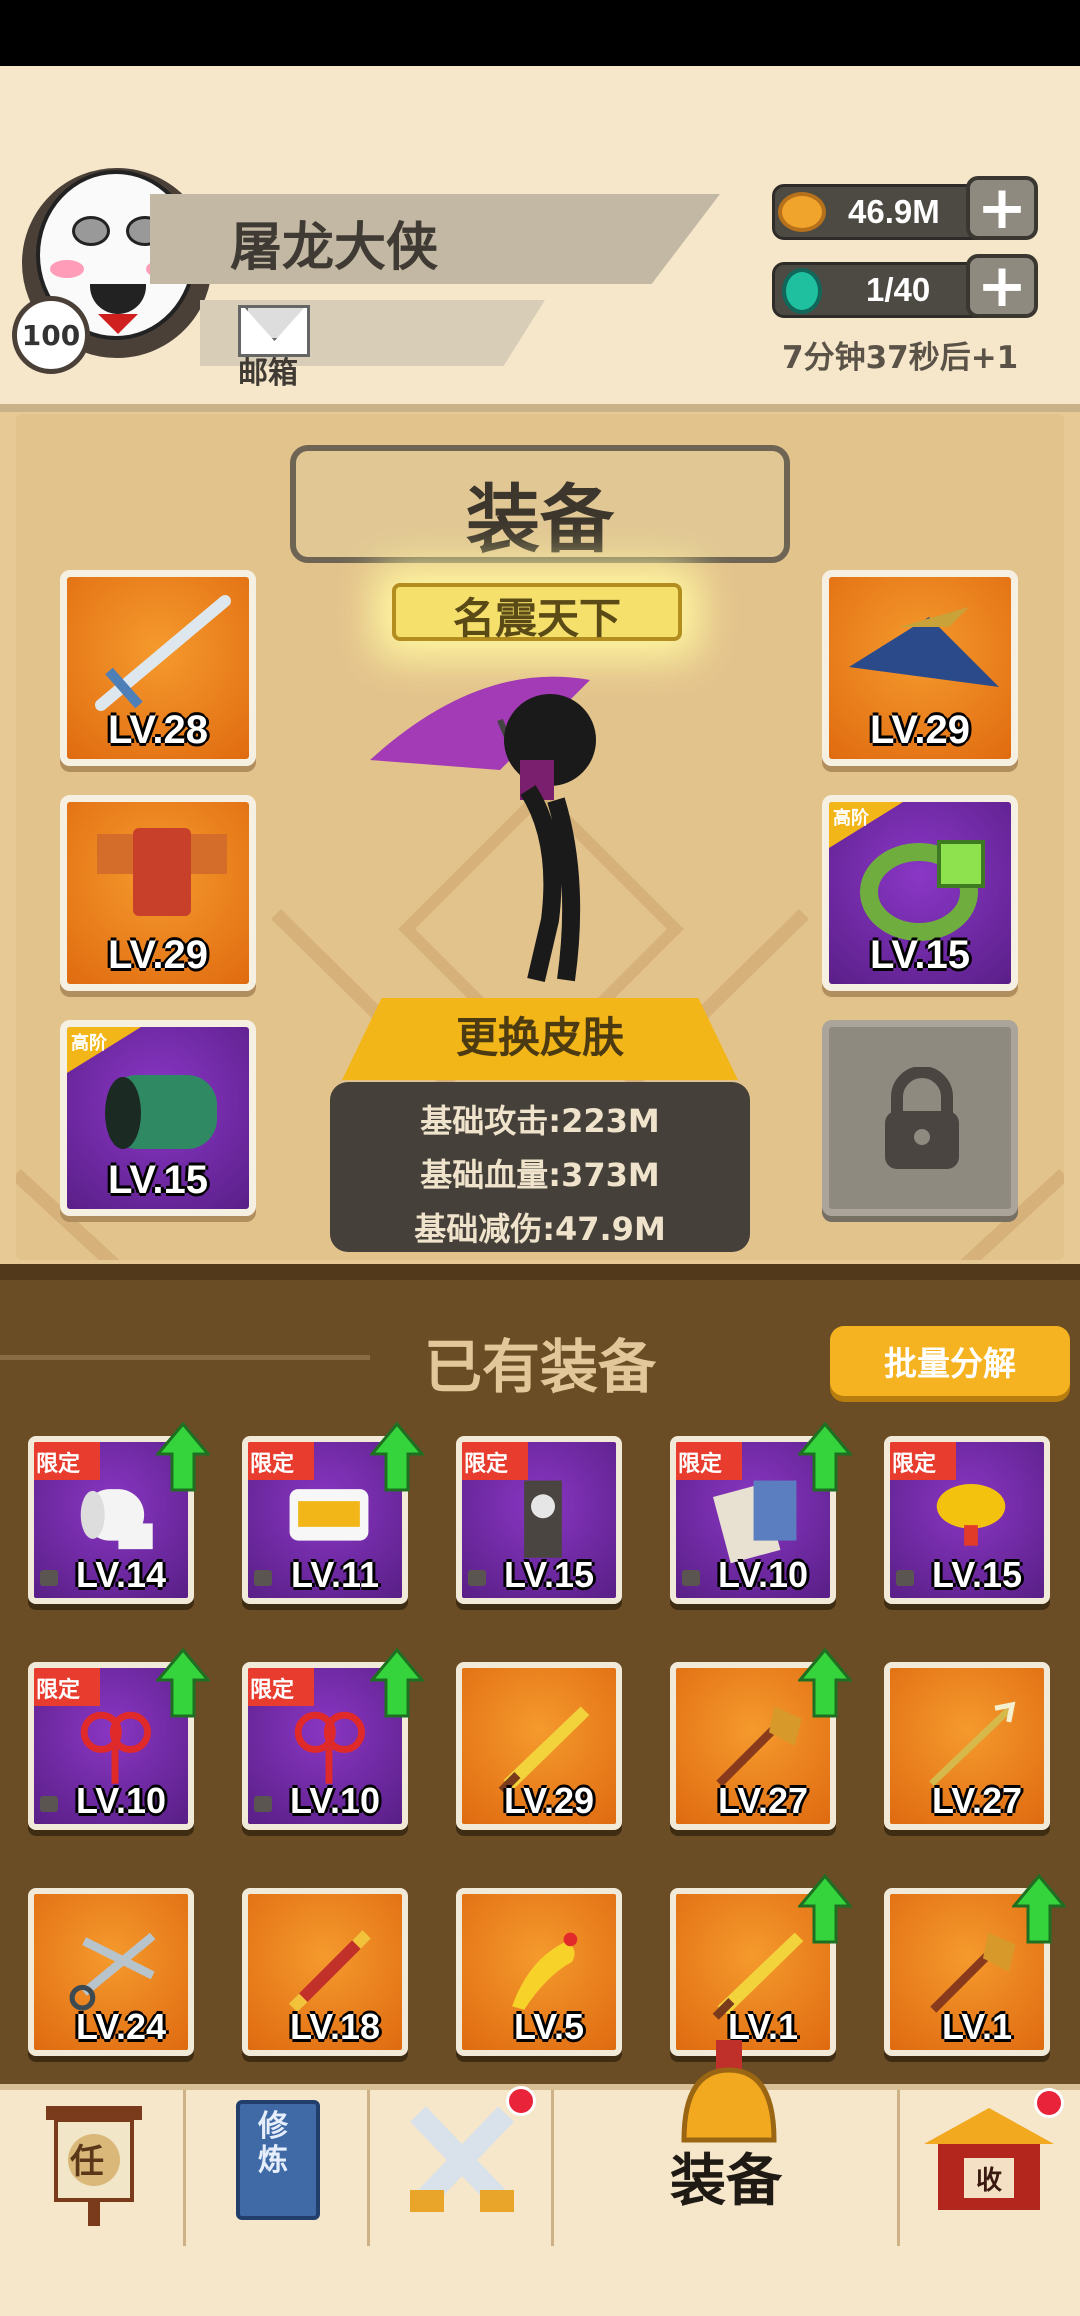 This screenshot has height=2316, width=1080. I want to click on coin-icon, so click(802, 212).